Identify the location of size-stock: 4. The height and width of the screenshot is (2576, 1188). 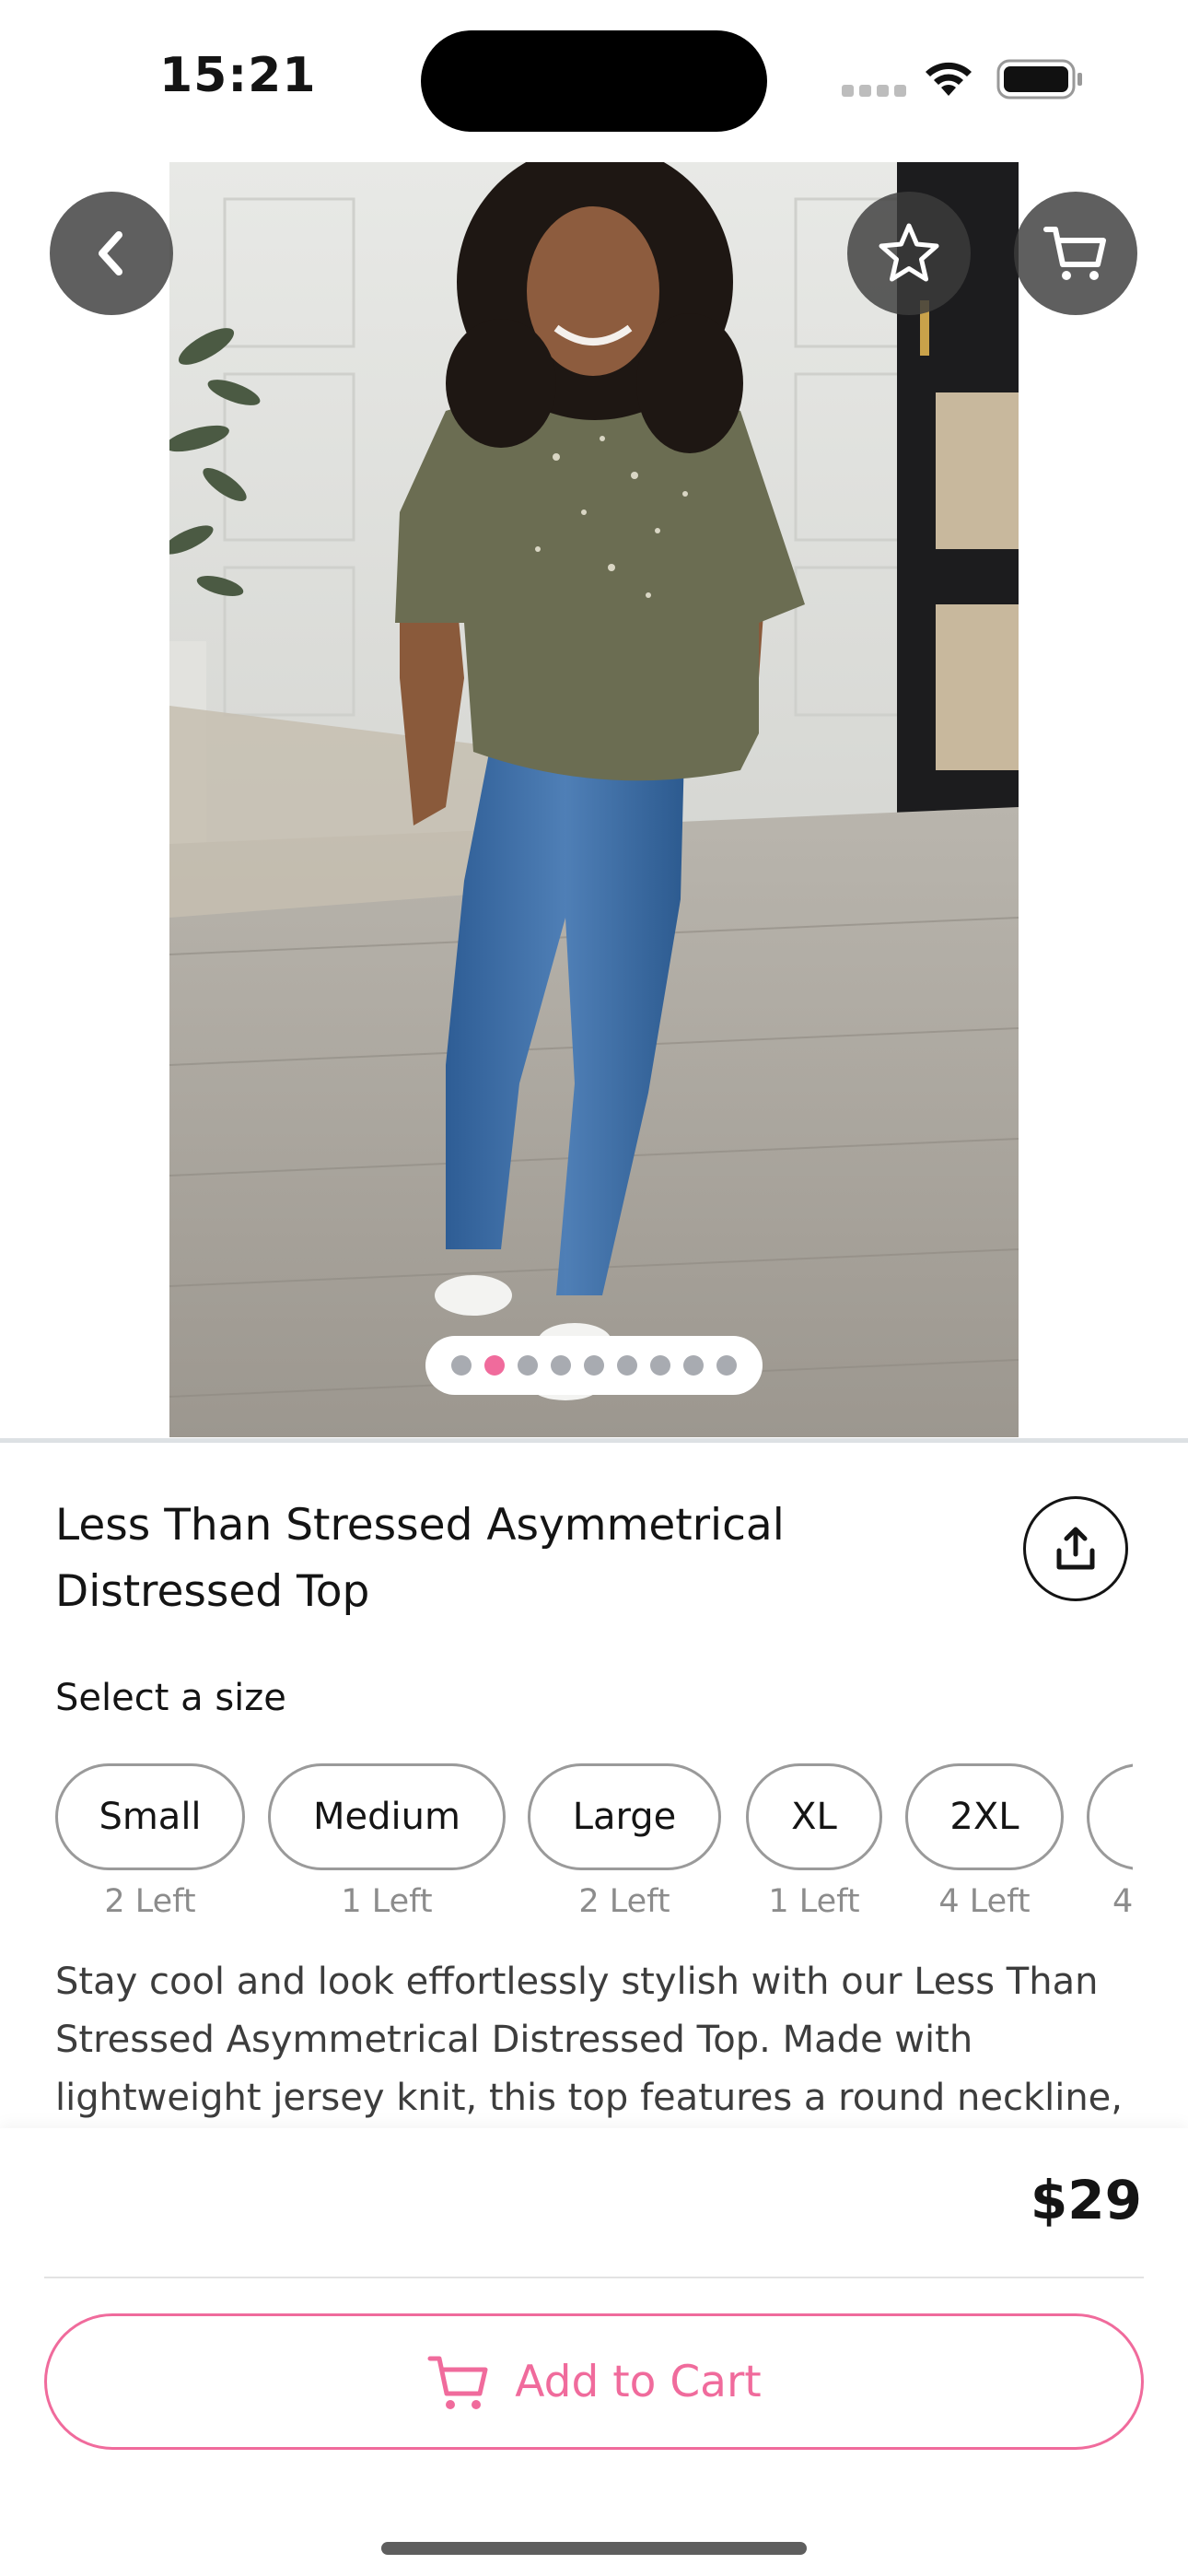
(1122, 1901).